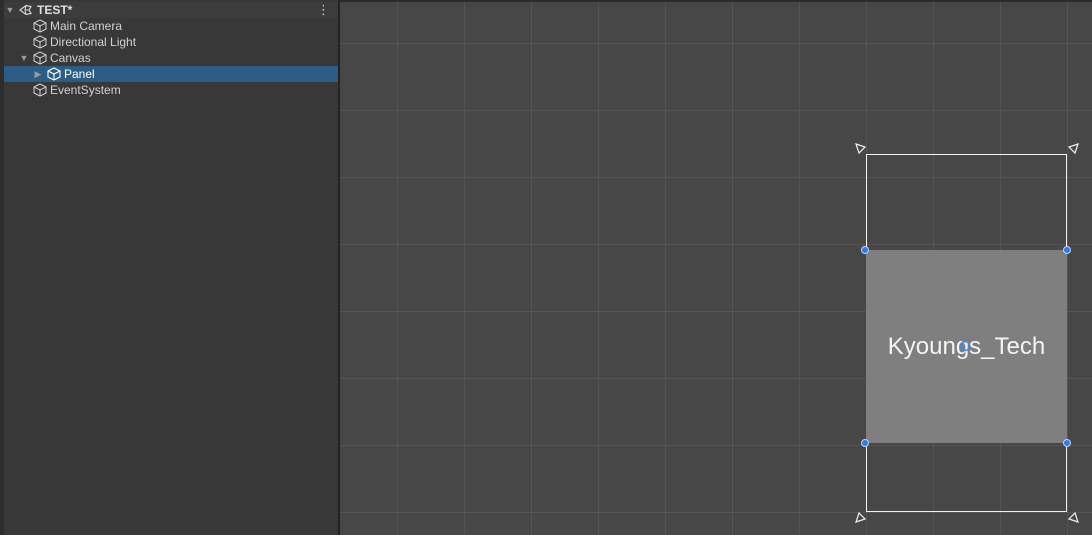  Describe the element at coordinates (25, 10) in the screenshot. I see `unity-scene-icon` at that location.